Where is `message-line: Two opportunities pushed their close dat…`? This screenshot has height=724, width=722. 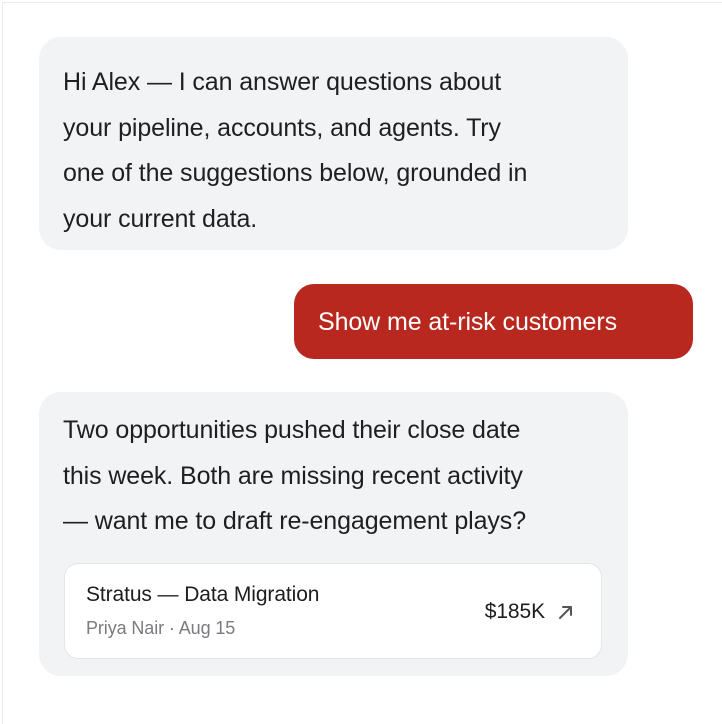 message-line: Two opportunities pushed their close dat… is located at coordinates (292, 430).